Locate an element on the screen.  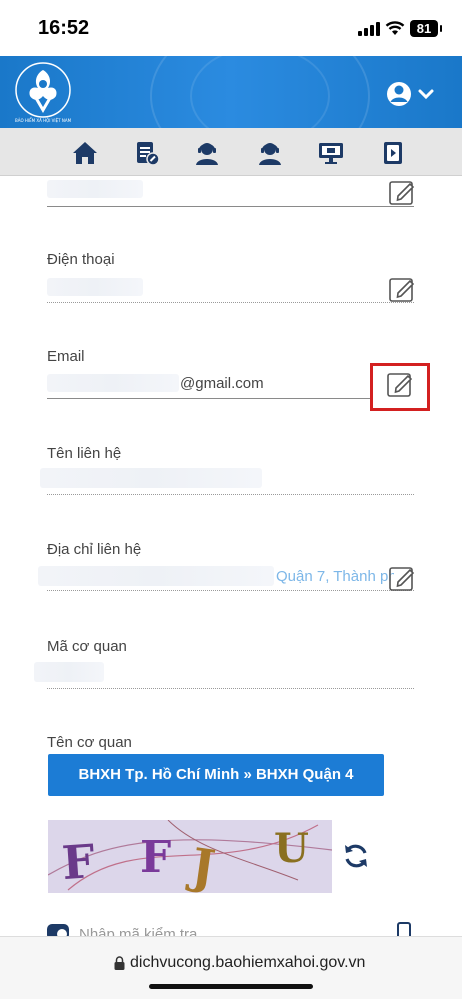
highlight-box is located at coordinates (400, 387).